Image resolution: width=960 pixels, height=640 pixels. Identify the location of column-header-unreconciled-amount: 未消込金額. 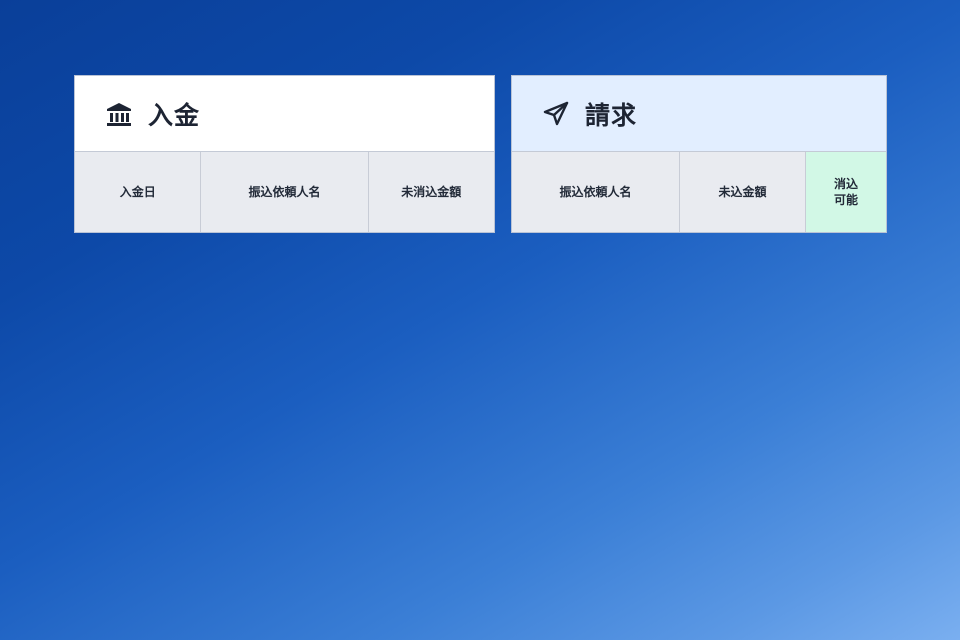
(431, 192).